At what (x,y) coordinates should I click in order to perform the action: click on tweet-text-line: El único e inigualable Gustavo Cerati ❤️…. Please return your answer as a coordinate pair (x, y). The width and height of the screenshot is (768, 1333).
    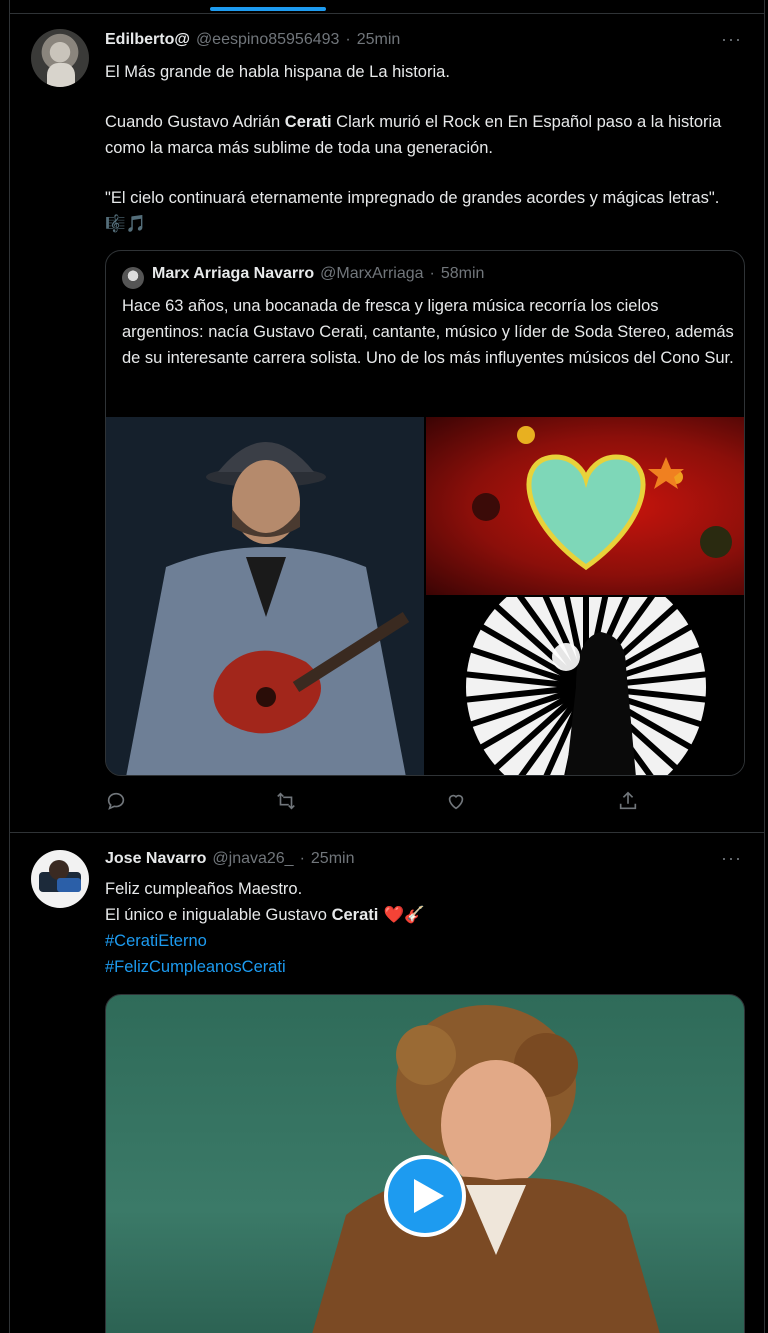
    Looking at the image, I should click on (430, 915).